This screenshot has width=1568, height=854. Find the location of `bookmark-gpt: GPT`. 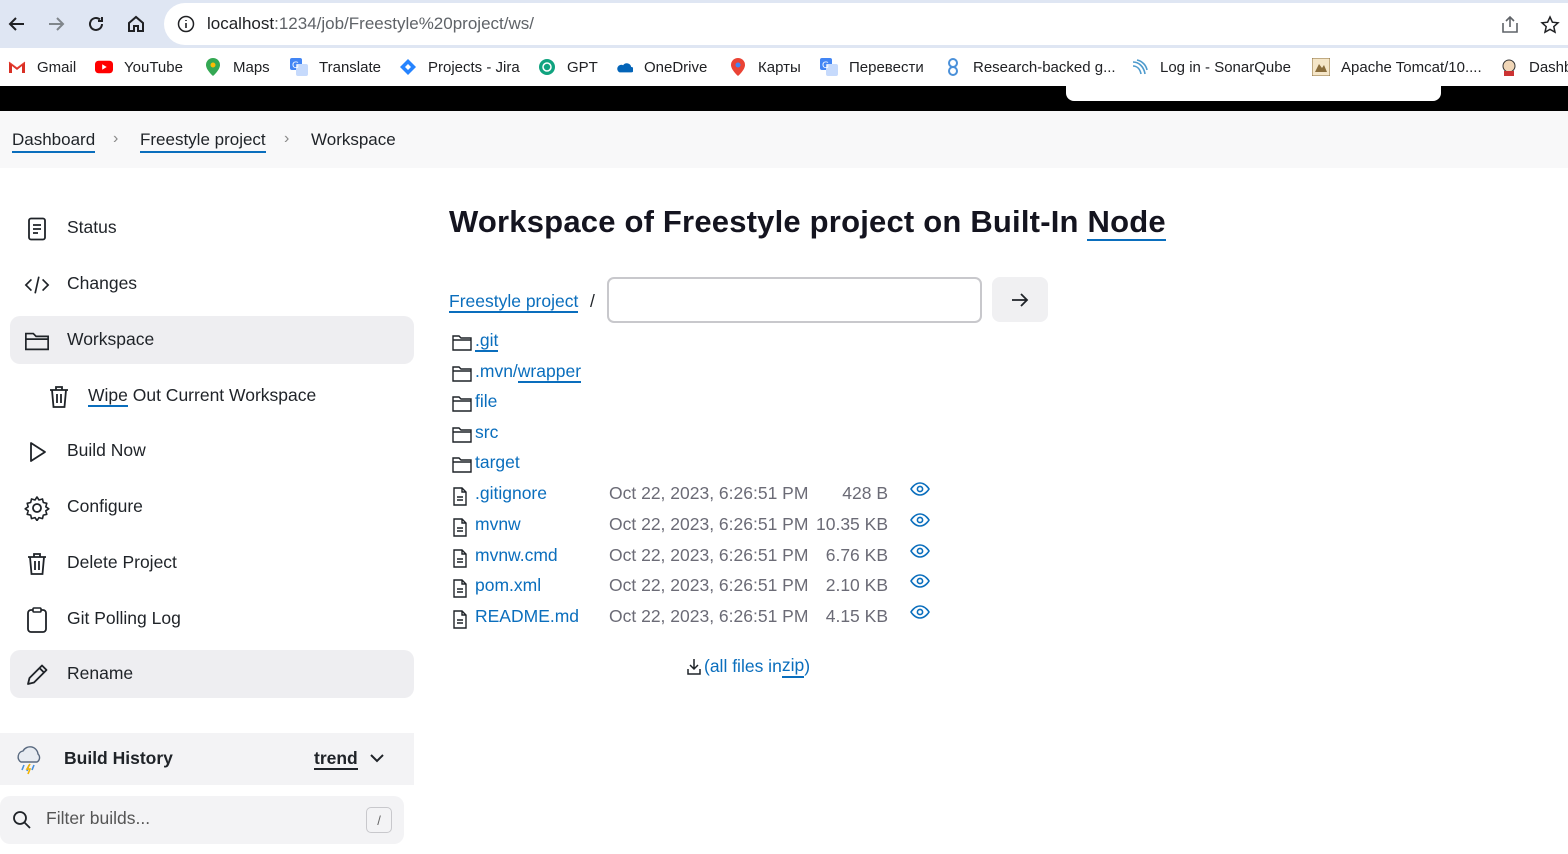

bookmark-gpt: GPT is located at coordinates (568, 67).